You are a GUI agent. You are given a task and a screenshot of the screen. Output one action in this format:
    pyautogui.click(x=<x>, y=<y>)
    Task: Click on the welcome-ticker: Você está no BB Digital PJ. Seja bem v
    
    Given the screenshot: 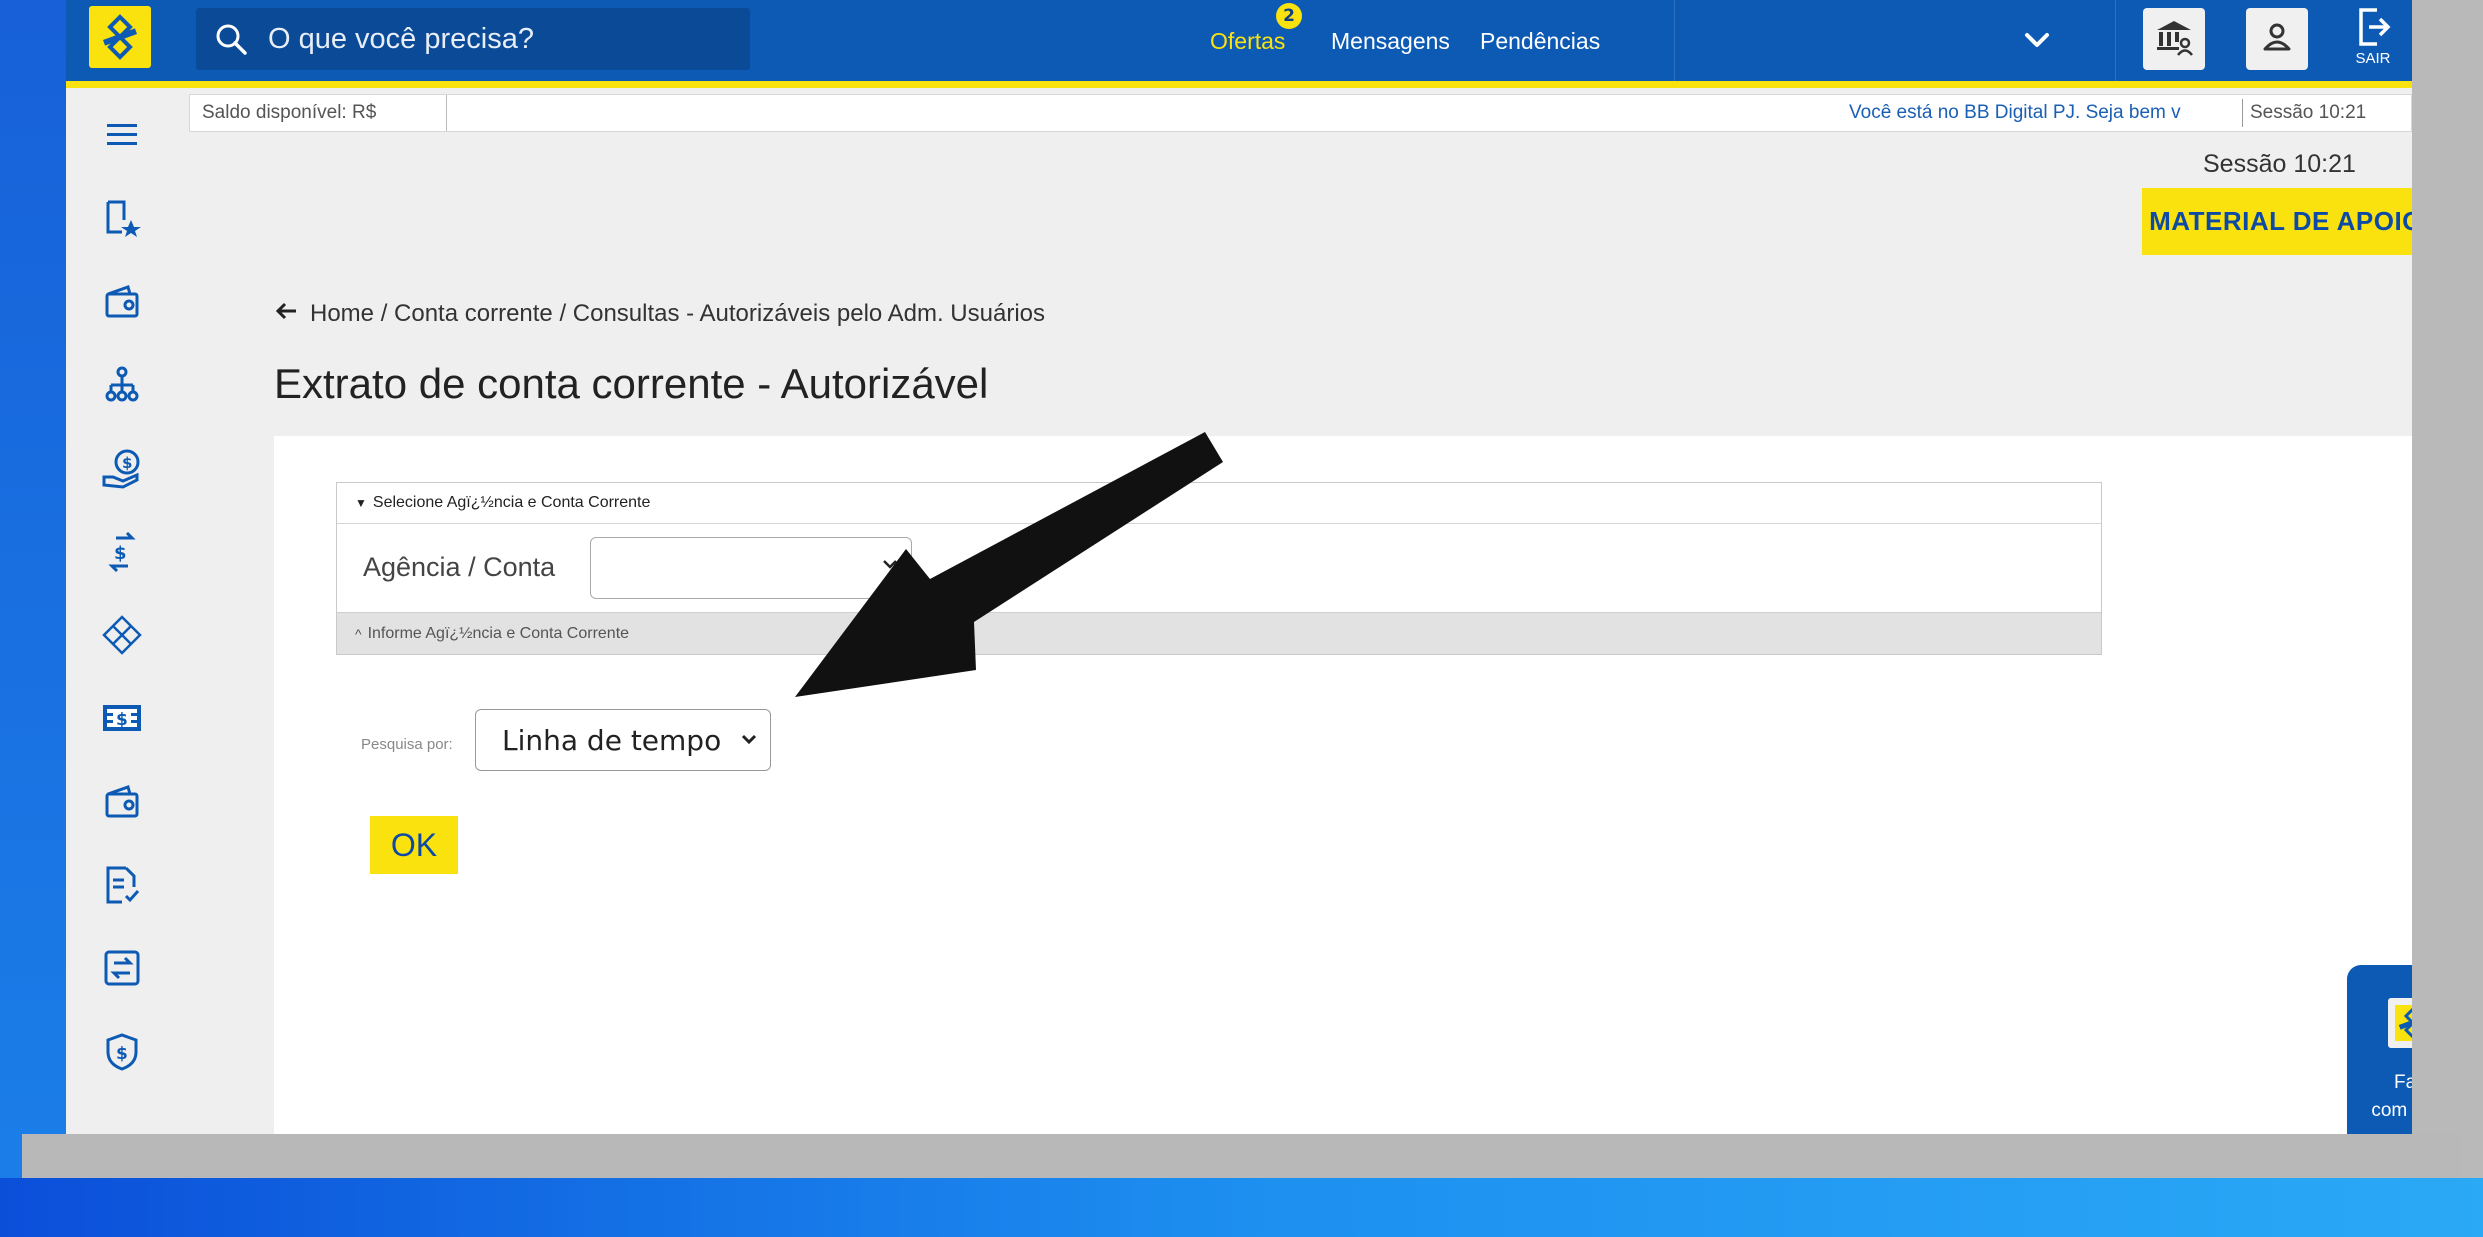 What is the action you would take?
    pyautogui.click(x=2015, y=112)
    